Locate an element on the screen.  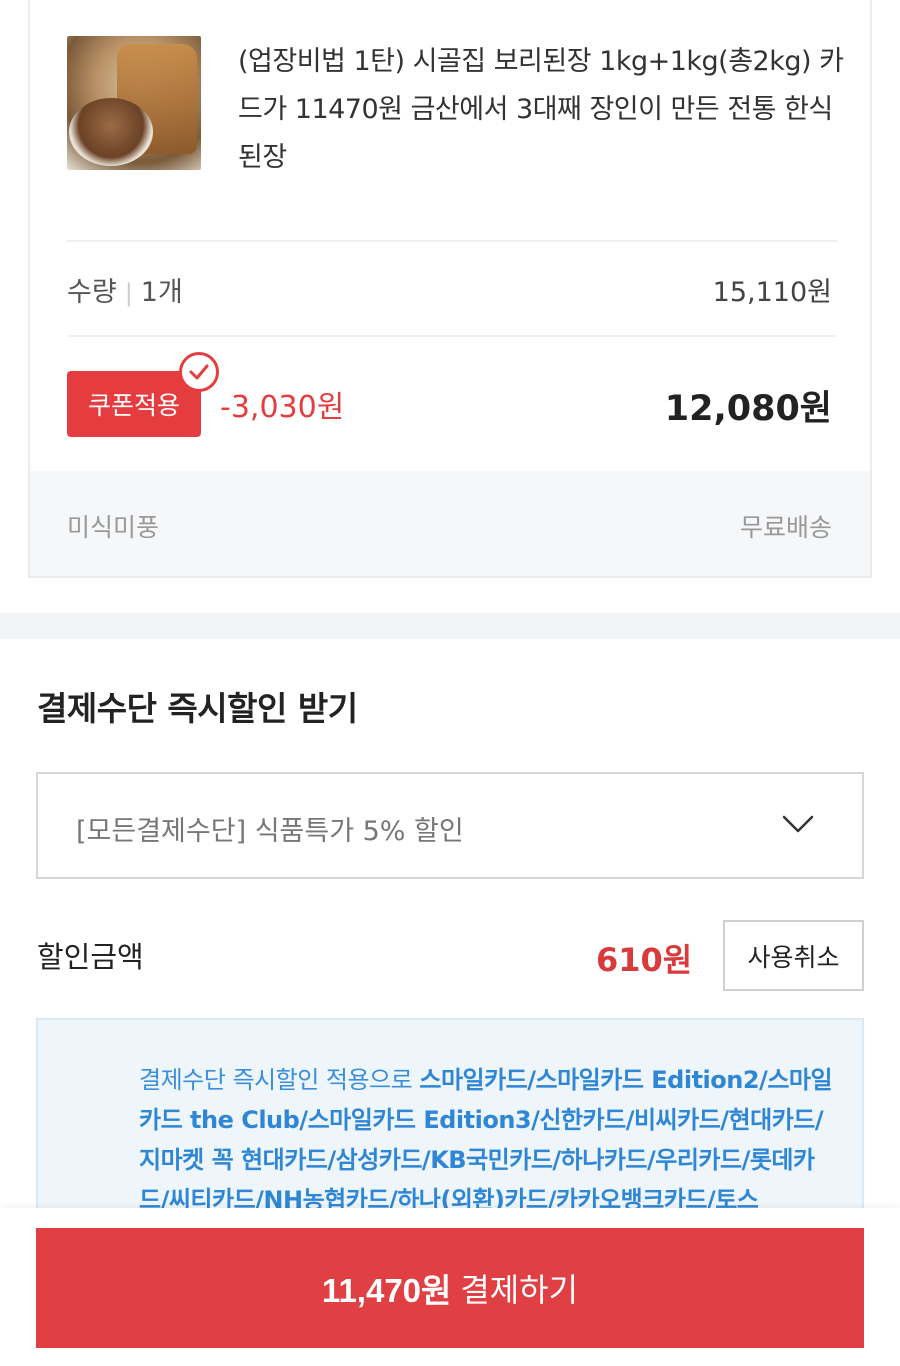
discount-label: 할인금액 is located at coordinates (90, 957).